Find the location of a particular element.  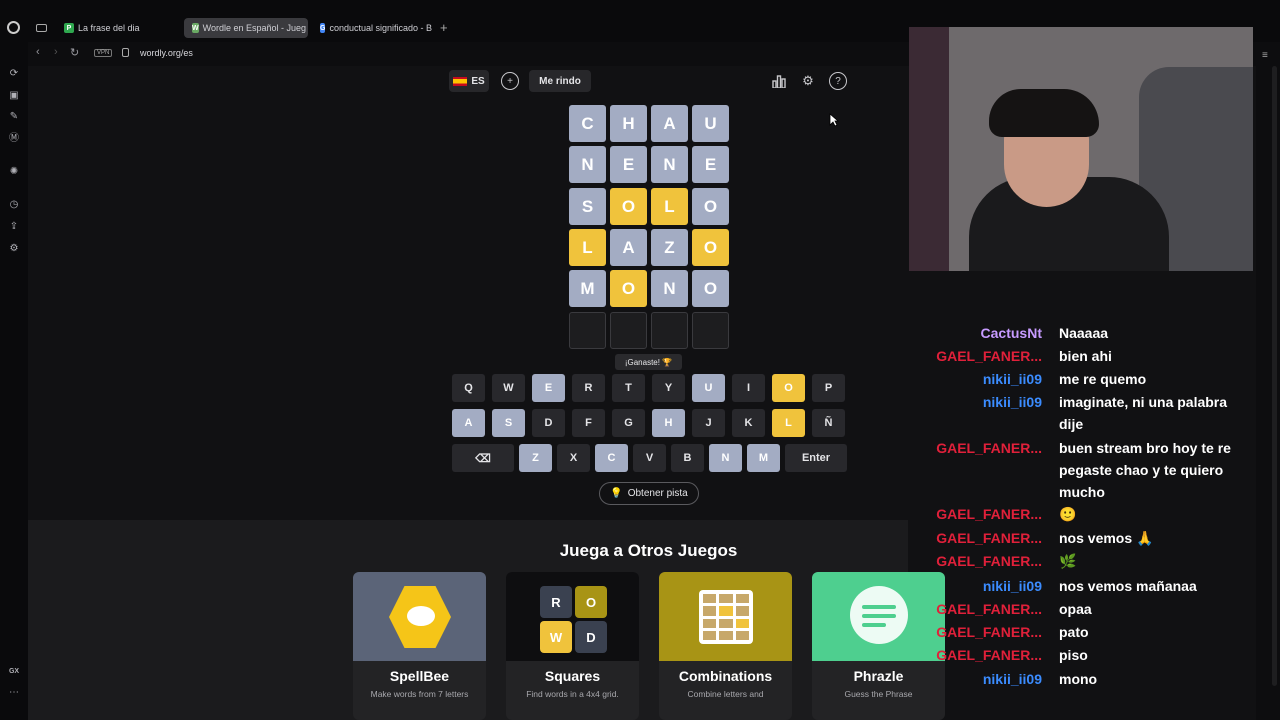

clock-icon: ◷ is located at coordinates (14, 205).